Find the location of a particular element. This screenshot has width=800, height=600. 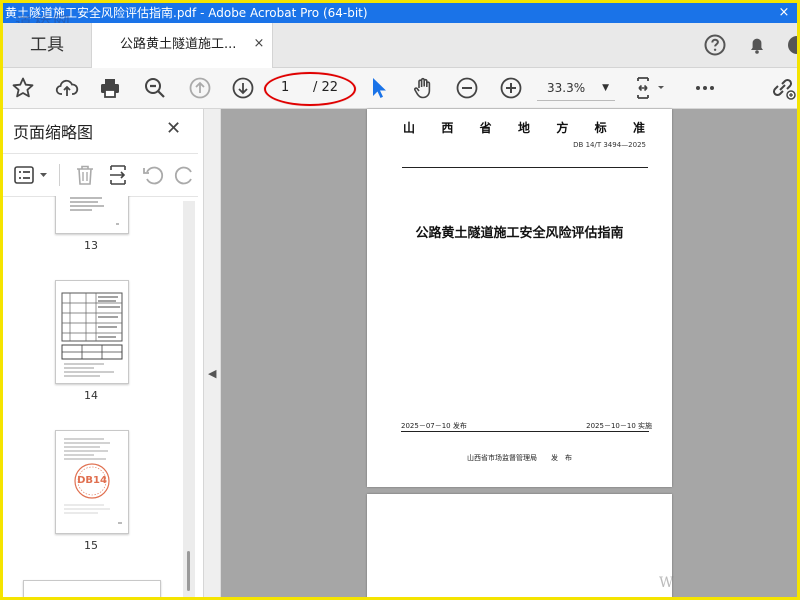

previous-page-icon is located at coordinates (200, 88).